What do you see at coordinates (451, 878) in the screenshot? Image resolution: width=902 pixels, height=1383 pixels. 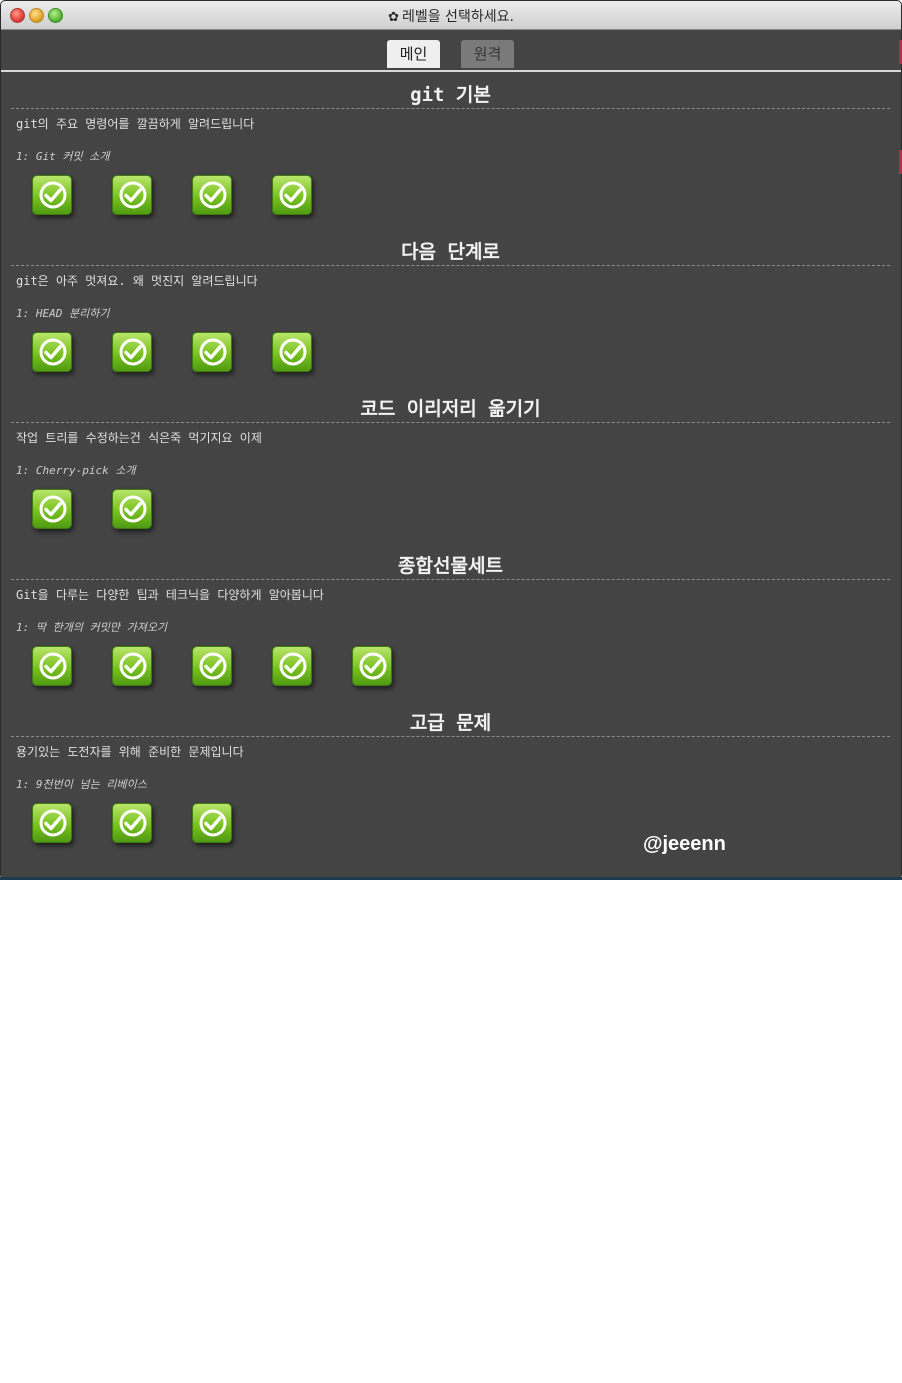 I see `background-strip` at bounding box center [451, 878].